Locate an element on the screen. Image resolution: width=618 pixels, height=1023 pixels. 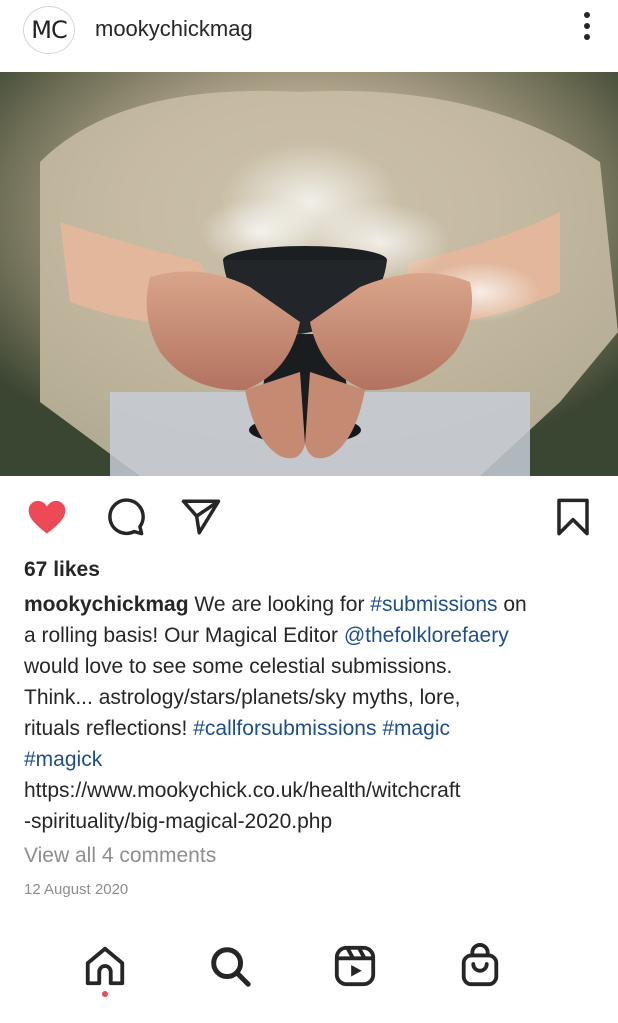
post-username: mookychickmag is located at coordinates (174, 29).